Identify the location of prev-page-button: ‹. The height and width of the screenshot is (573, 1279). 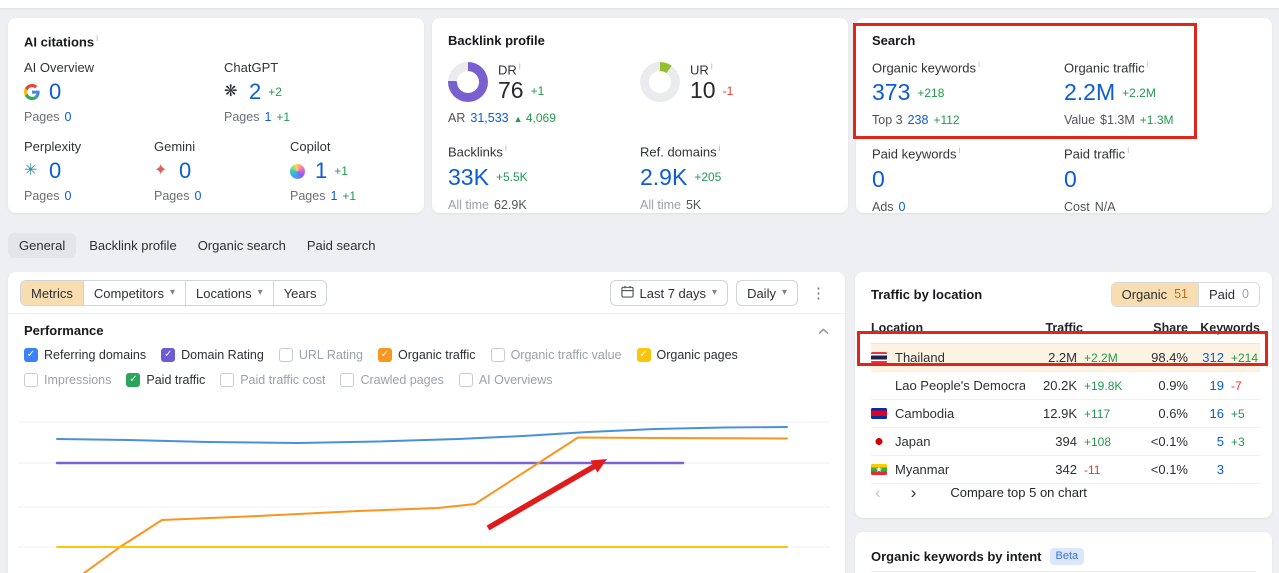
(878, 492).